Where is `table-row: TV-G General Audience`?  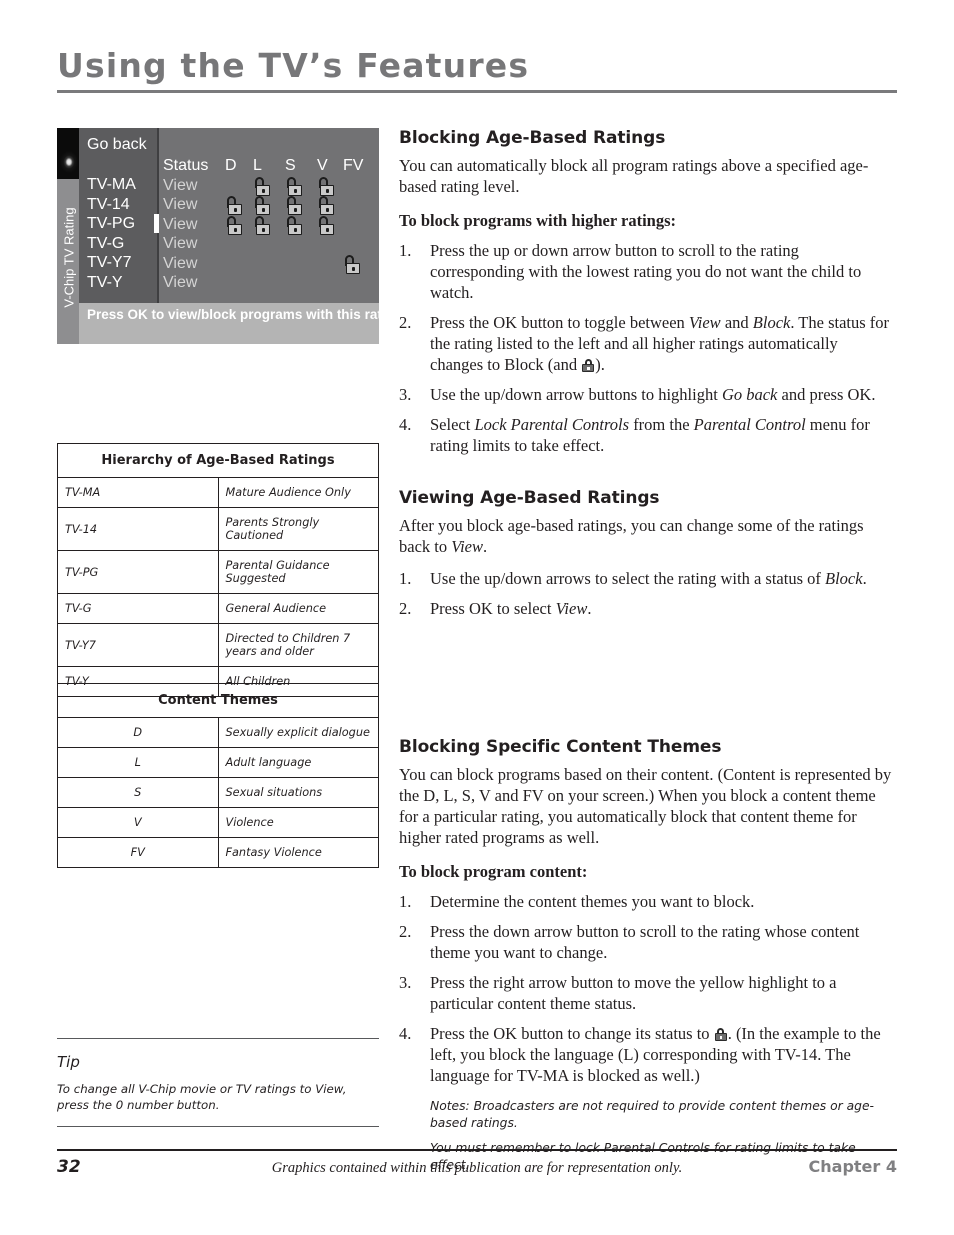
table-row: TV-G General Audience is located at coordinates (218, 608).